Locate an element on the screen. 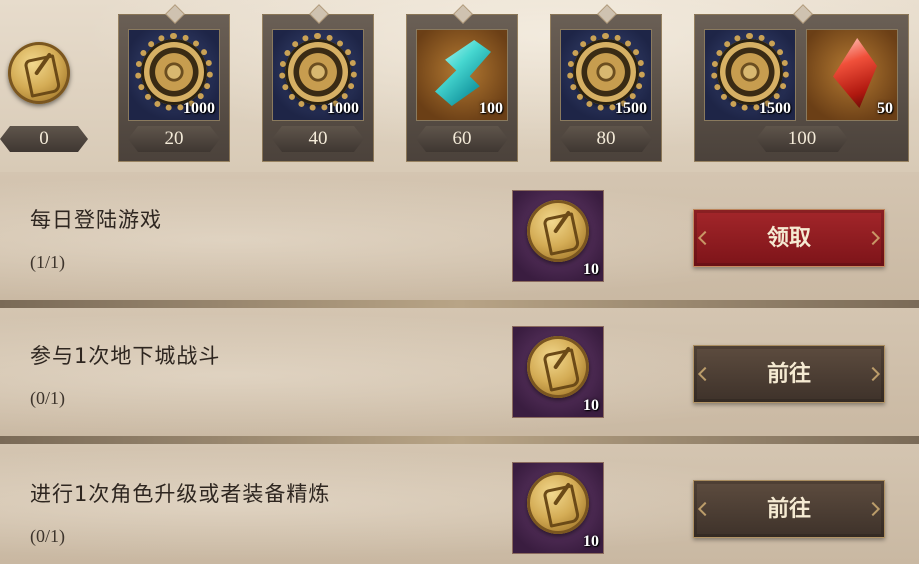  claim-button: 领取 is located at coordinates (789, 238).